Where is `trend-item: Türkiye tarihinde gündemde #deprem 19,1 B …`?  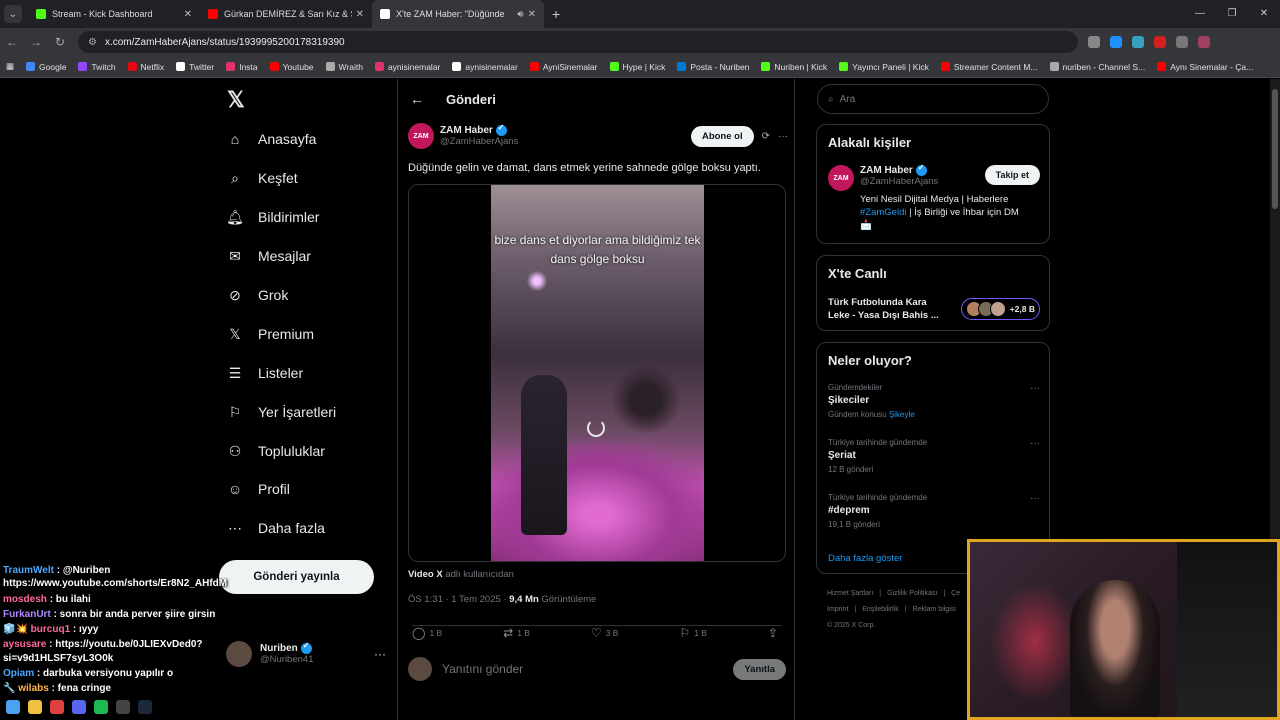
trend-item: Türkiye tarihinde gündemde #deprem 19,1 B … is located at coordinates (934, 511).